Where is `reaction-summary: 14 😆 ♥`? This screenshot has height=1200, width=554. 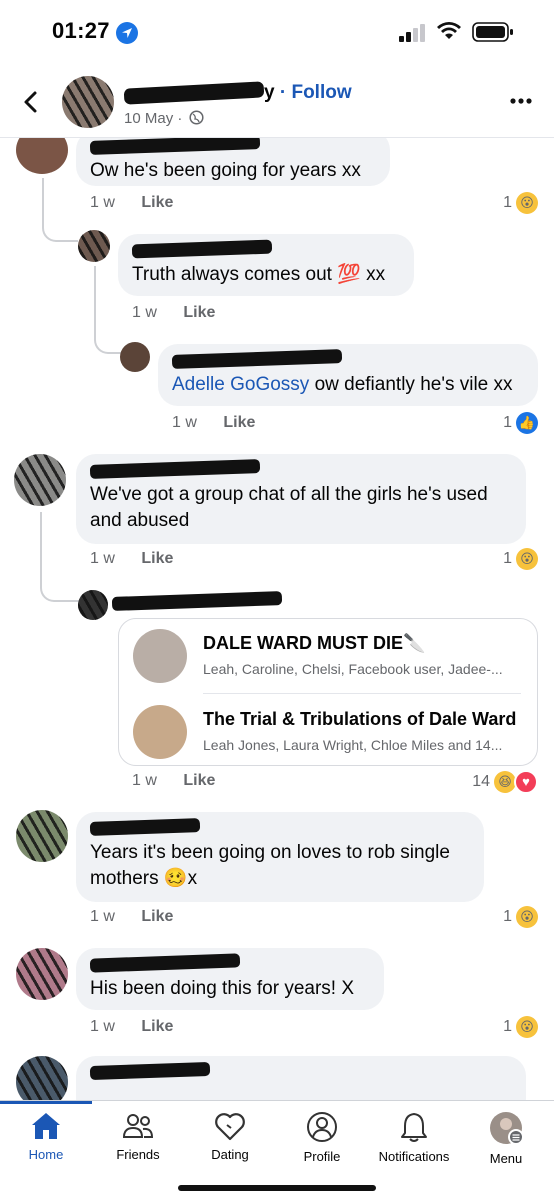 reaction-summary: 14 😆 ♥ is located at coordinates (505, 782).